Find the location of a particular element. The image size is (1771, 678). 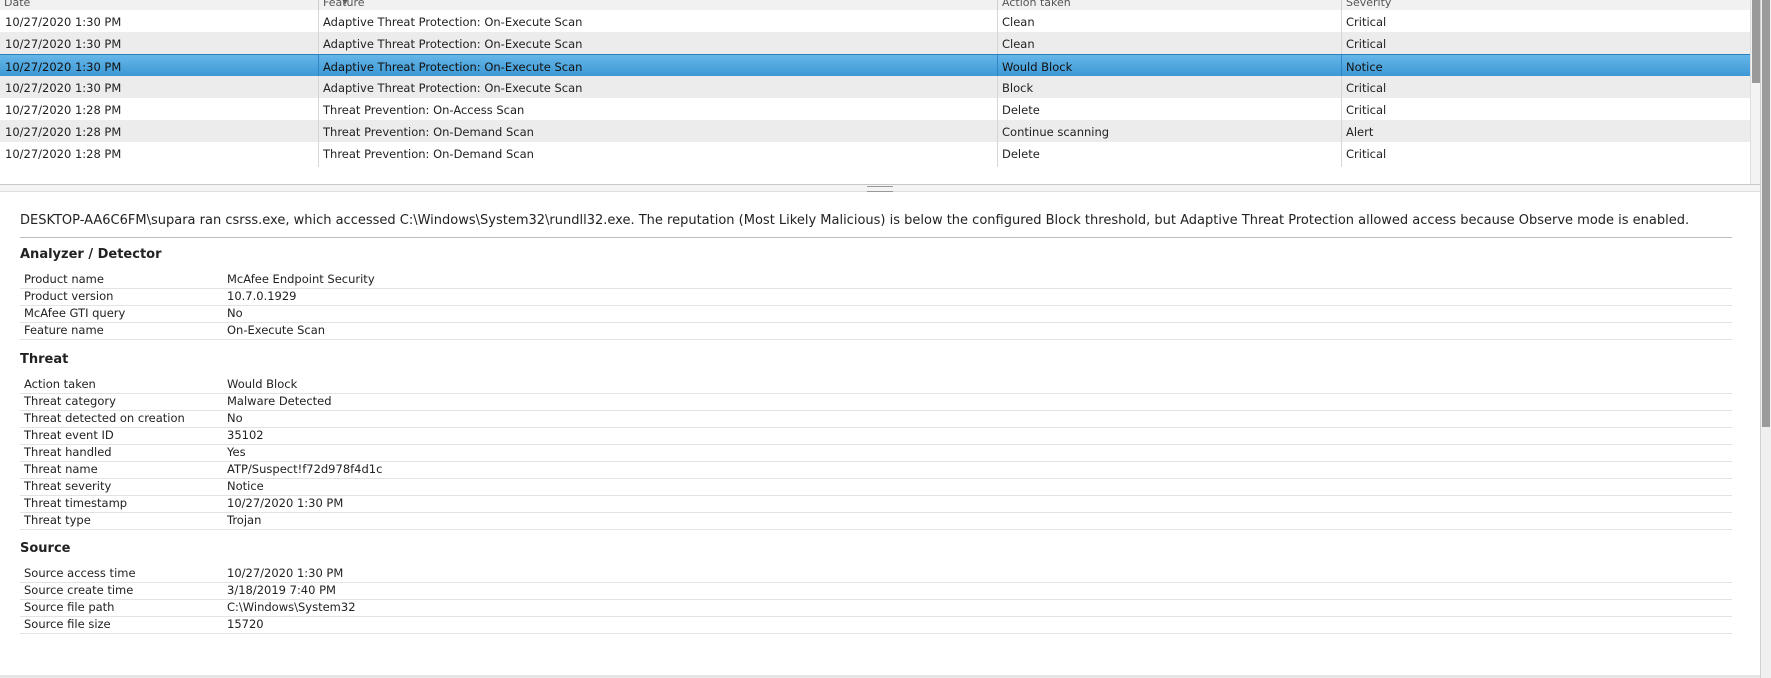

column-header-feature: Feature is located at coordinates (653, 5).